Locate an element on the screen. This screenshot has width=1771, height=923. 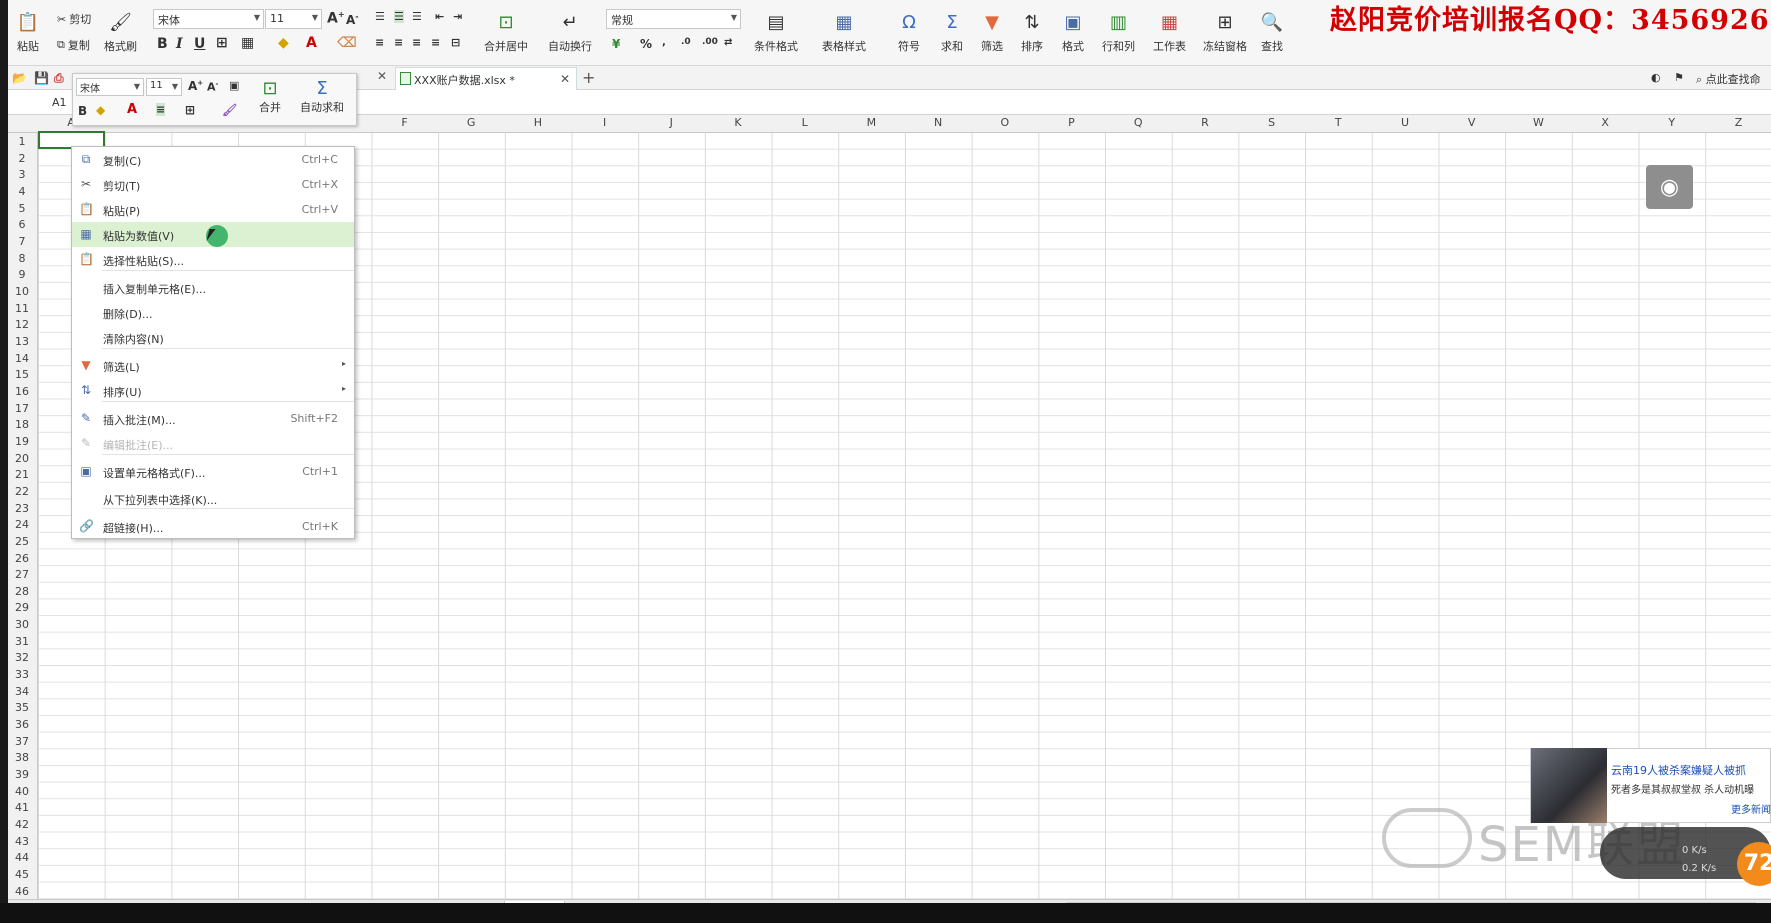
row-header: 32 is located at coordinates (22, 657).